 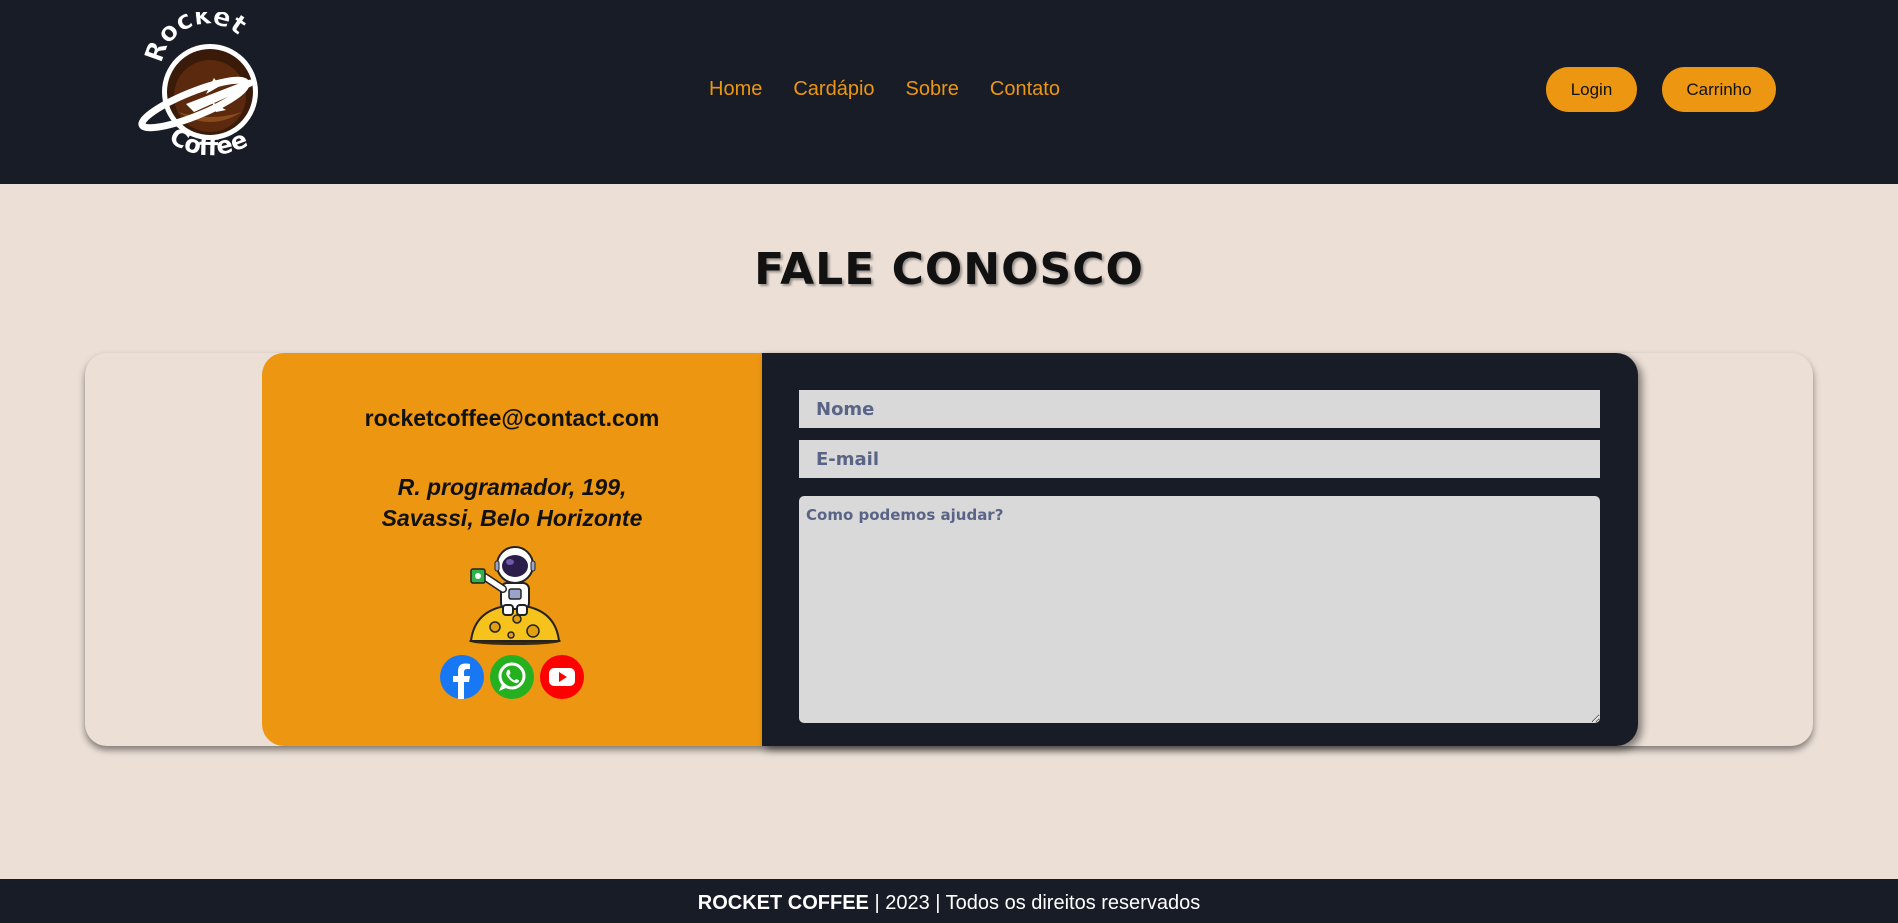 What do you see at coordinates (562, 677) in the screenshot?
I see `youtube-icon` at bounding box center [562, 677].